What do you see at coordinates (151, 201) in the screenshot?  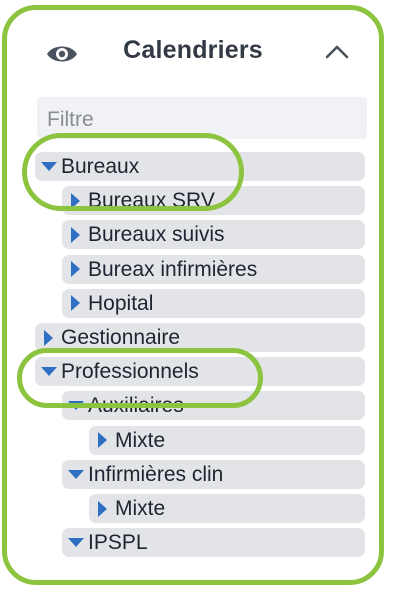 I see `tree-item-label: Bureaux SRV` at bounding box center [151, 201].